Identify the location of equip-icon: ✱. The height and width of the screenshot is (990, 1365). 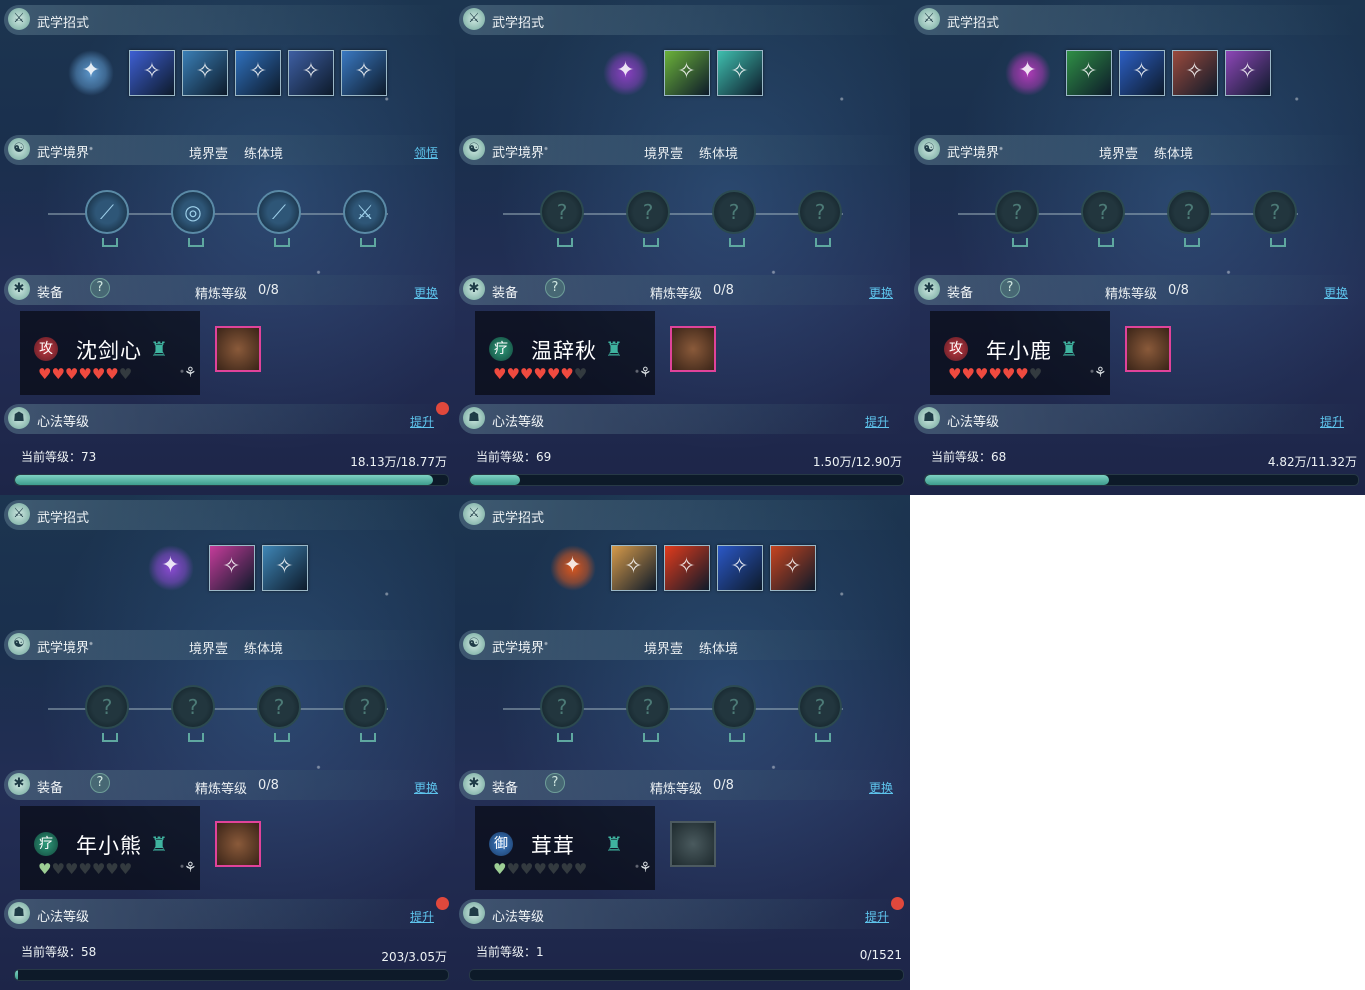
(474, 784).